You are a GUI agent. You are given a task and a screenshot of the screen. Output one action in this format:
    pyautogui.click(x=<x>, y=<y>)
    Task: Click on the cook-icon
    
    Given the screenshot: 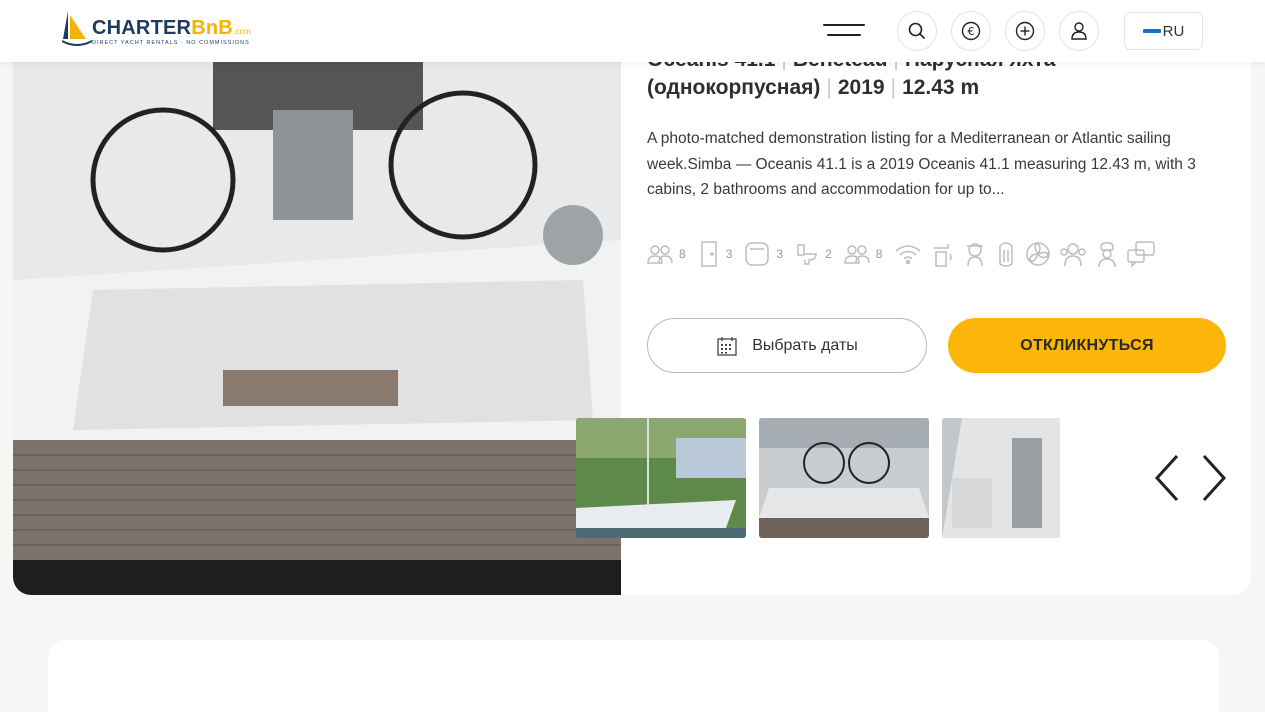 What is the action you would take?
    pyautogui.click(x=1107, y=255)
    